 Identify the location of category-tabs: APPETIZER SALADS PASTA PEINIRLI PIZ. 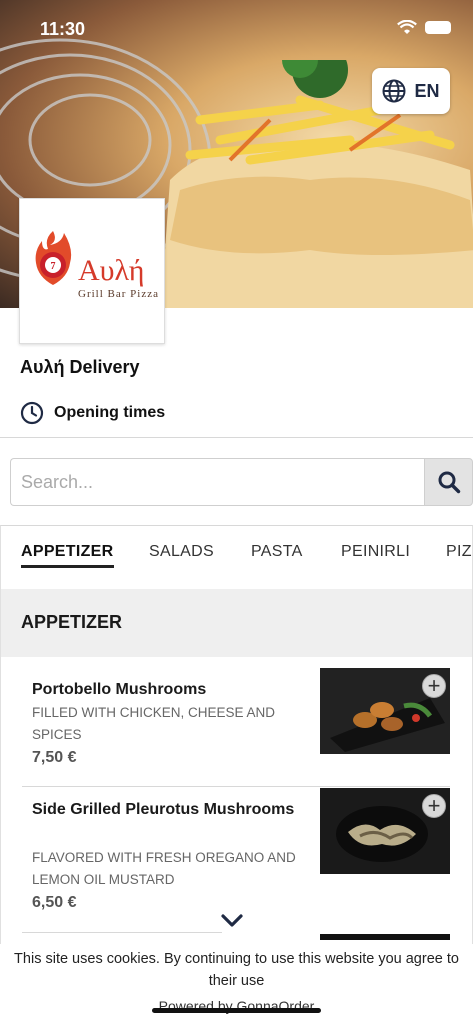
(236, 557).